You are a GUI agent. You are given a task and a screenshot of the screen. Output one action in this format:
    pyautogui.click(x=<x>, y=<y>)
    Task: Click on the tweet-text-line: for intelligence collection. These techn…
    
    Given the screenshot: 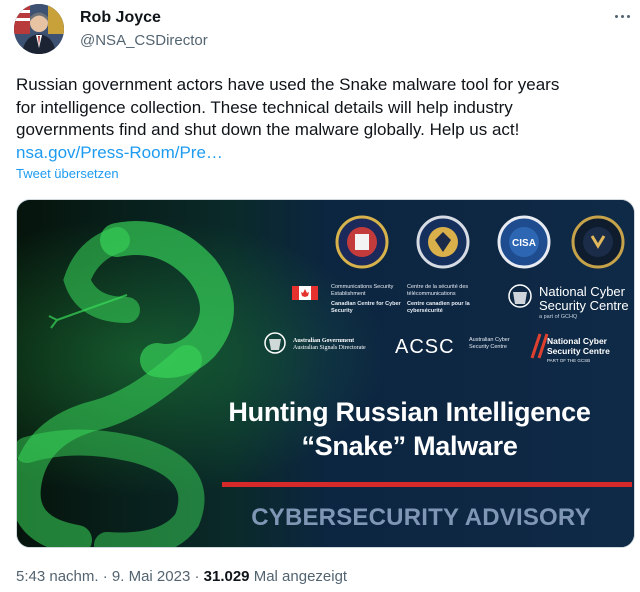 What is the action you would take?
    pyautogui.click(x=264, y=107)
    